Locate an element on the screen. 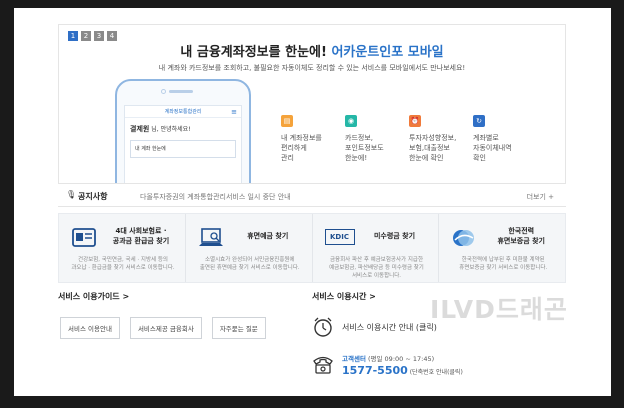  microphone-icon: 🎙 is located at coordinates (71, 194).